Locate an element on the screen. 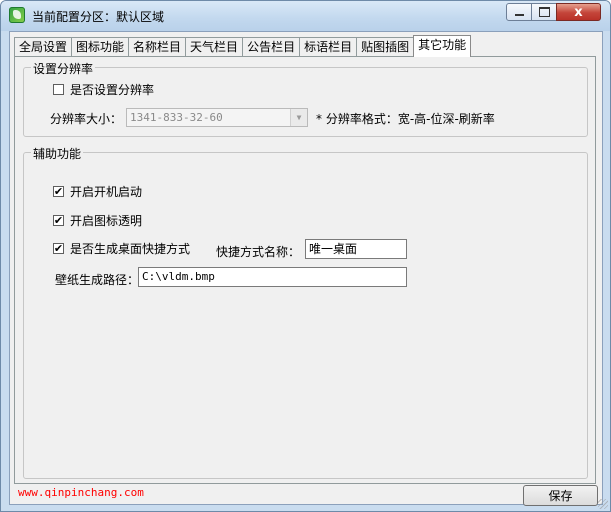 The image size is (611, 512). desktop-shortcut-label: 是否生成桌面快捷方式 is located at coordinates (130, 249).